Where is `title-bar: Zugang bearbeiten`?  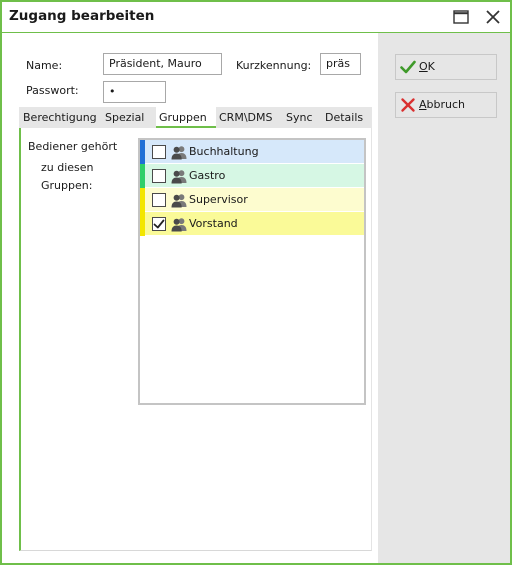
title-bar: Zugang bearbeiten is located at coordinates (256, 17).